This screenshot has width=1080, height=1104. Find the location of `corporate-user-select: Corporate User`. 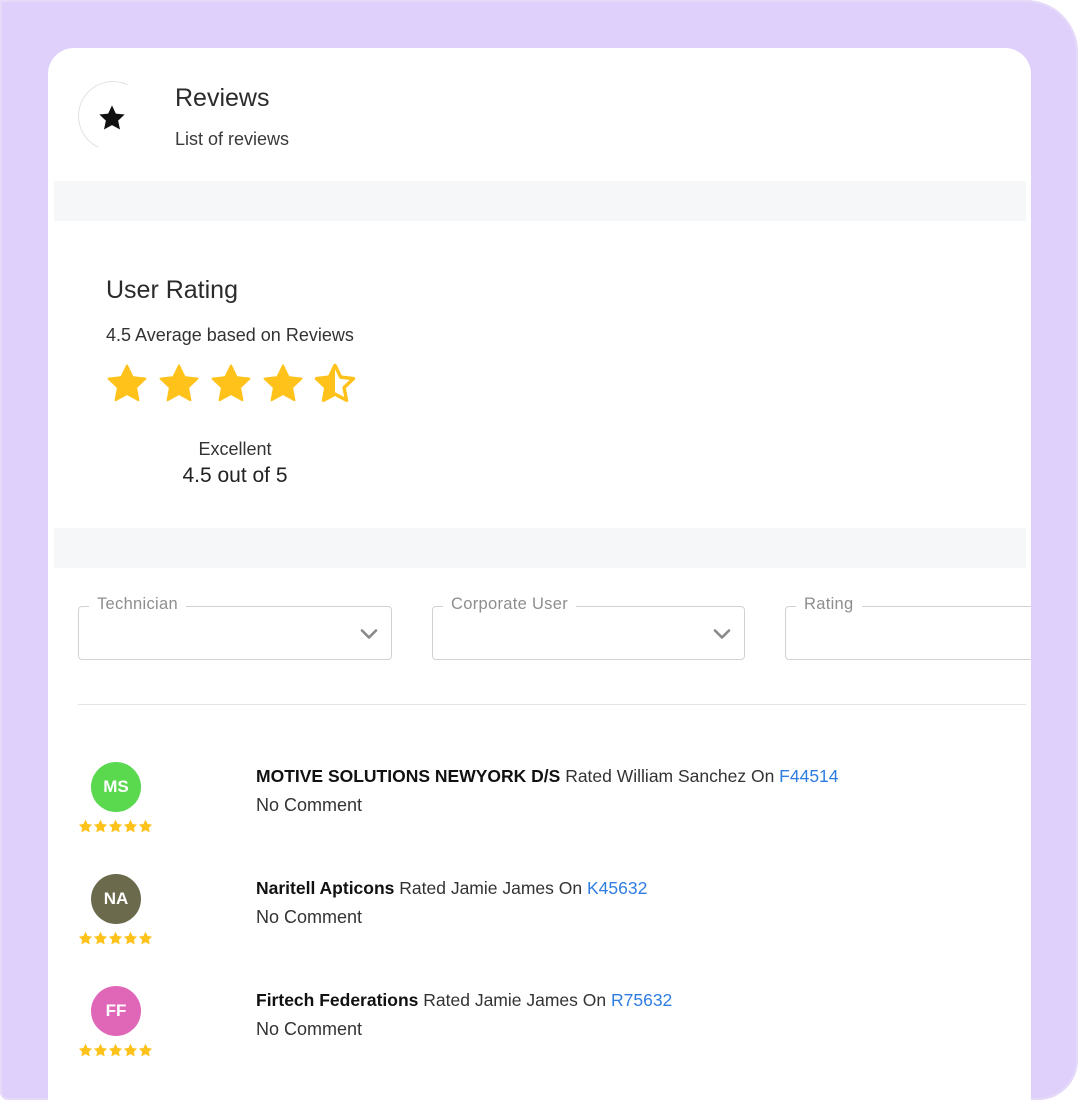

corporate-user-select: Corporate User is located at coordinates (588, 627).